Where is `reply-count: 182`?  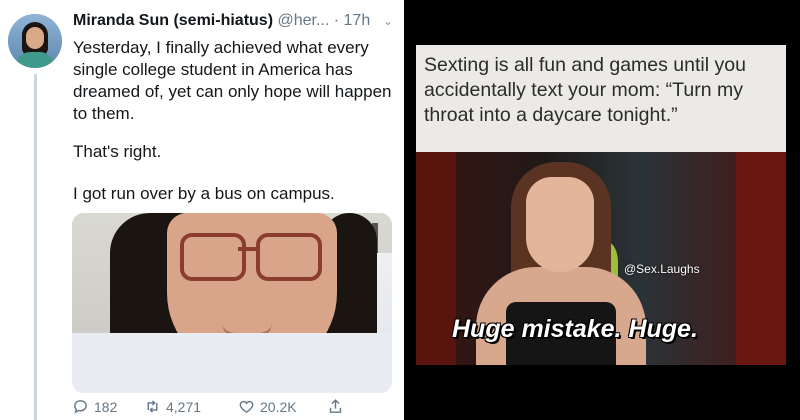 reply-count: 182 is located at coordinates (106, 406).